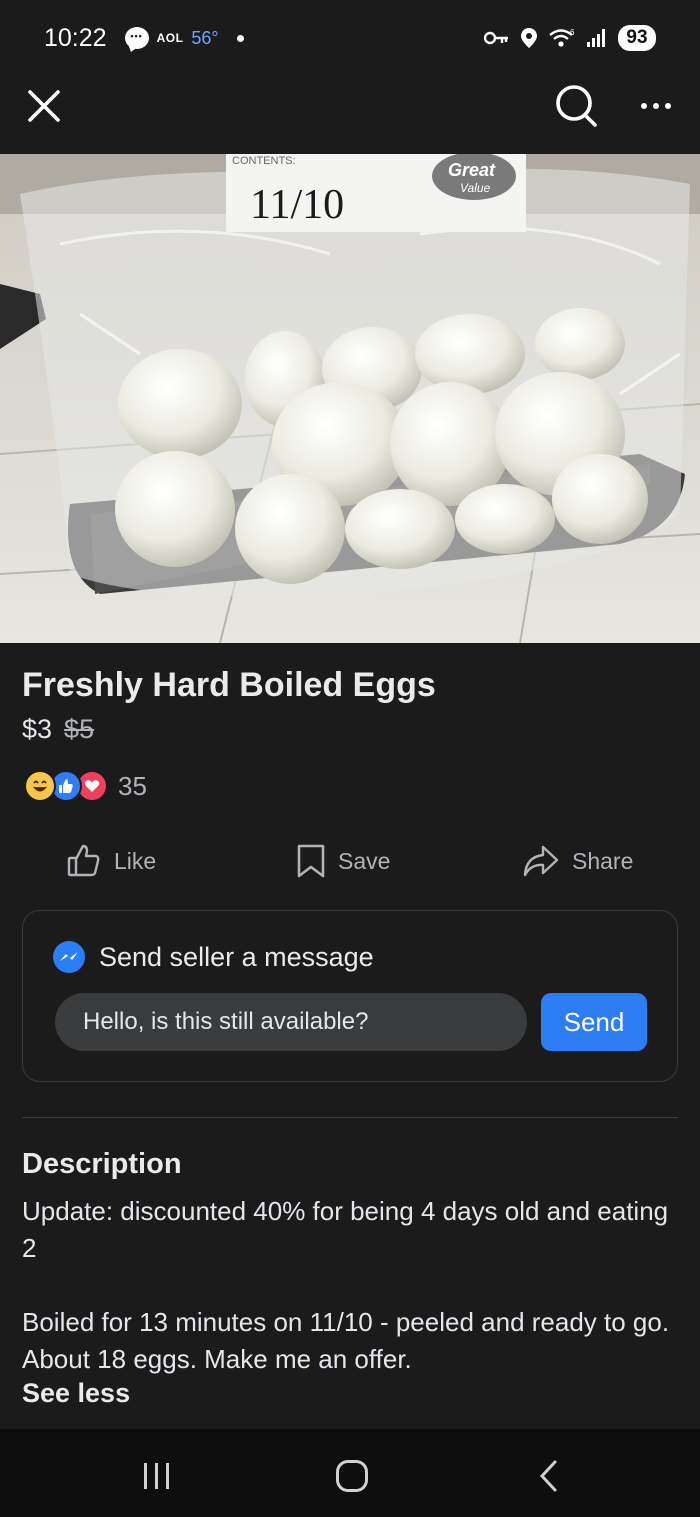  Describe the element at coordinates (350, 115) in the screenshot. I see `top-nav` at that location.